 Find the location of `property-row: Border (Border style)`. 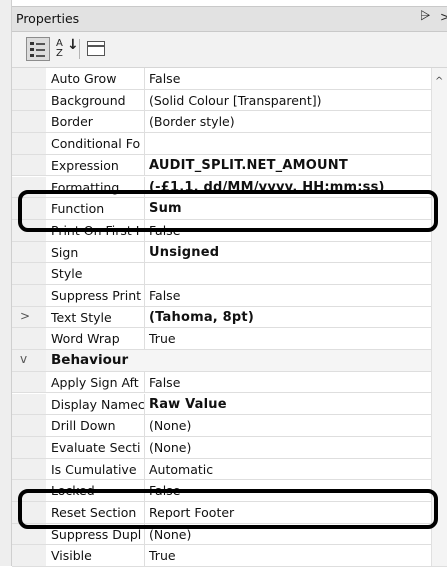

property-row: Border (Border style) is located at coordinates (229, 122).